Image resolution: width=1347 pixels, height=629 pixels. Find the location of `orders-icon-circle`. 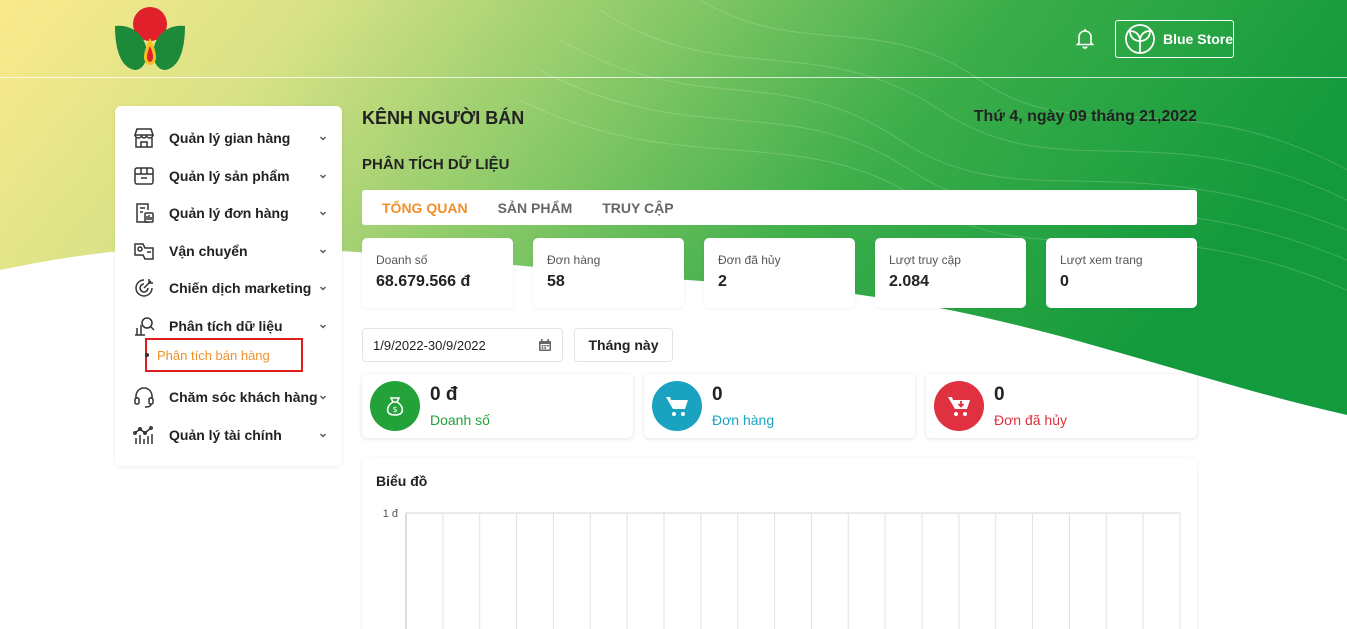

orders-icon-circle is located at coordinates (677, 406).